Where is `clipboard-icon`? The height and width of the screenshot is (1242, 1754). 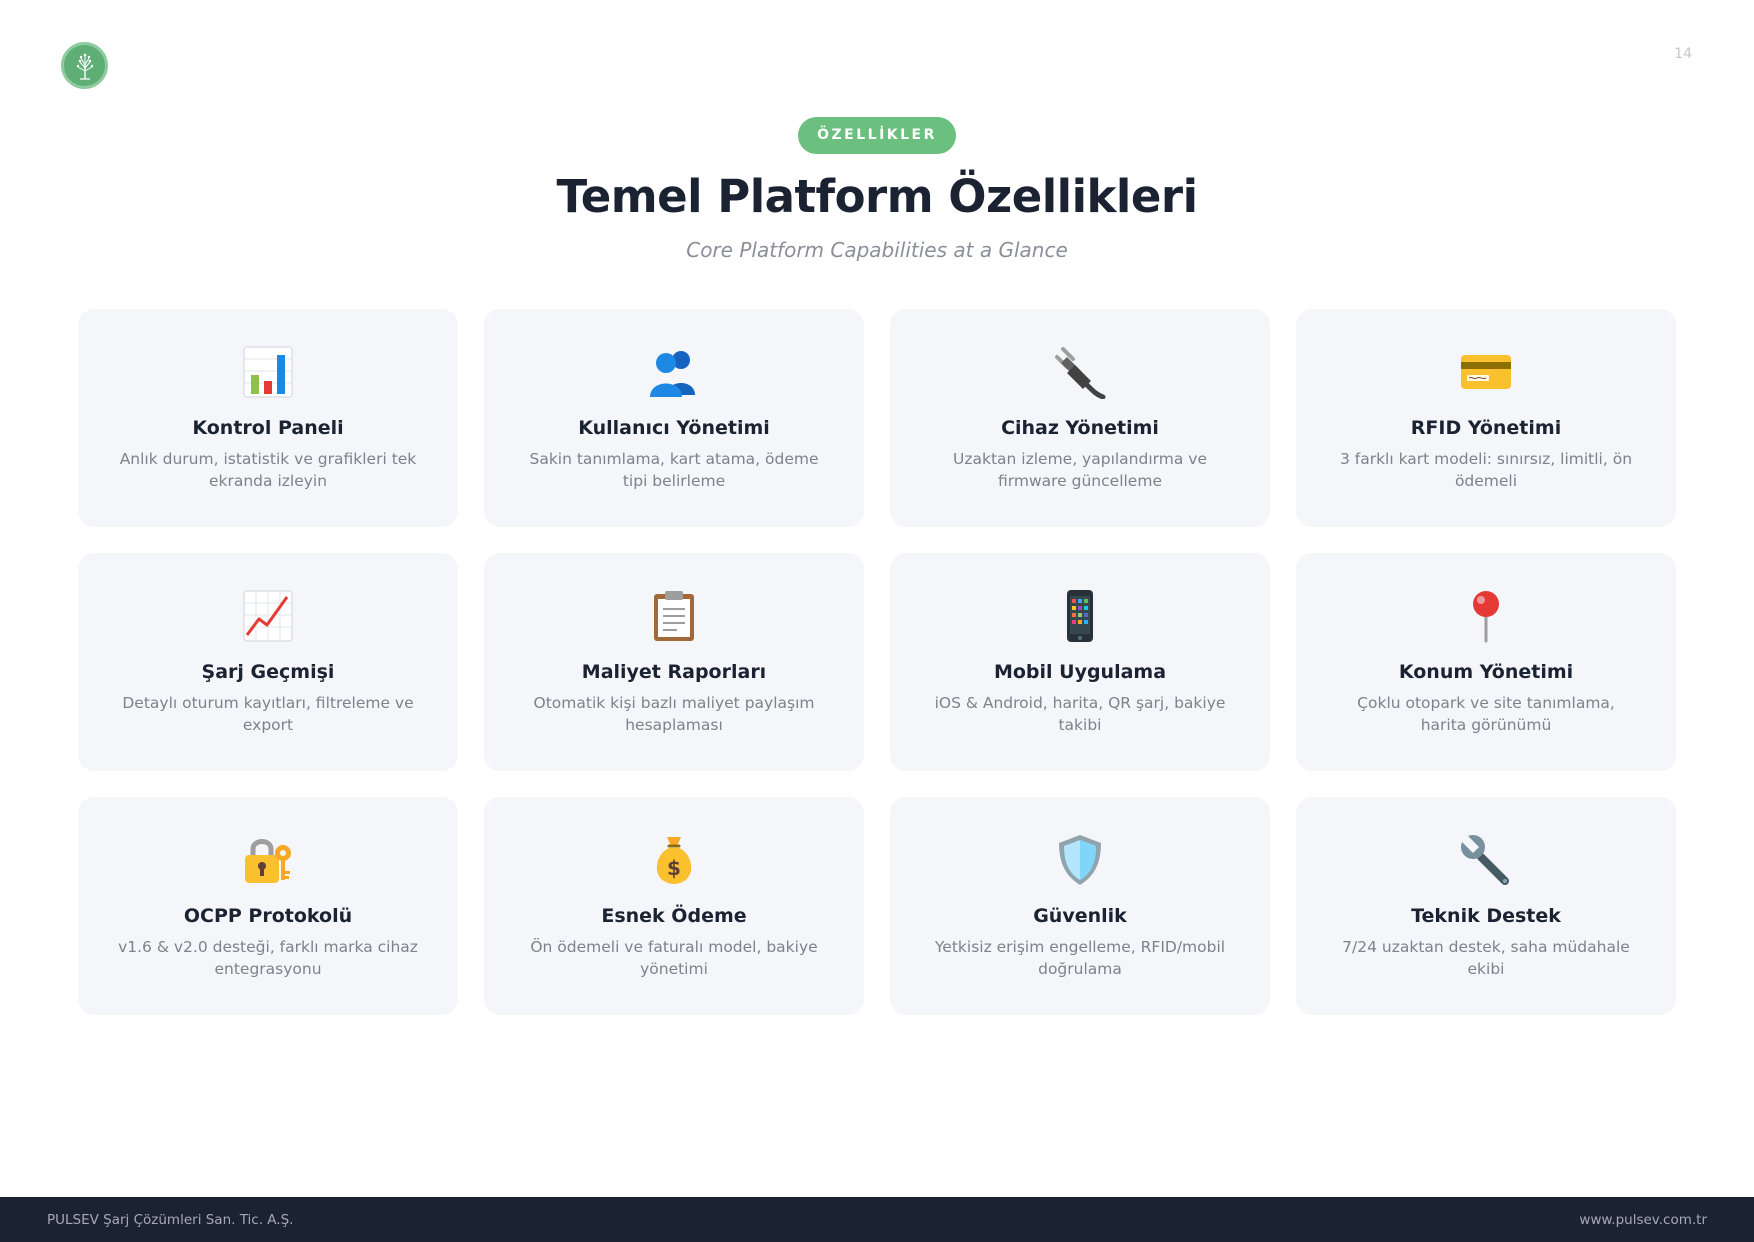 clipboard-icon is located at coordinates (674, 616).